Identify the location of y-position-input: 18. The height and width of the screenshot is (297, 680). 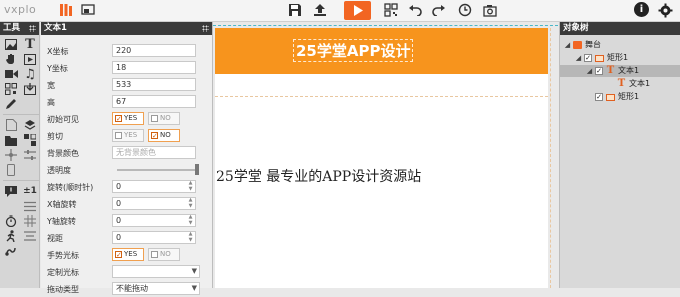
(154, 67).